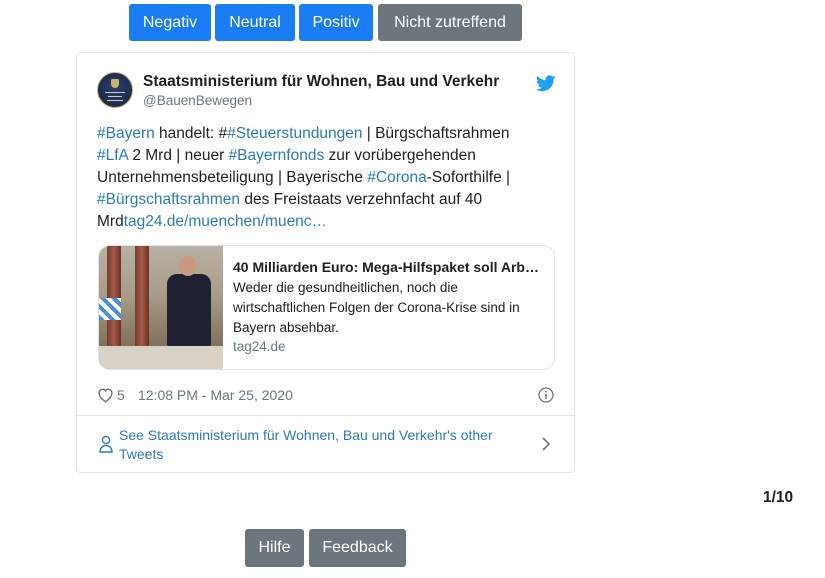  Describe the element at coordinates (277, 155) in the screenshot. I see `hashtag-link: #Bayernfonds` at that location.